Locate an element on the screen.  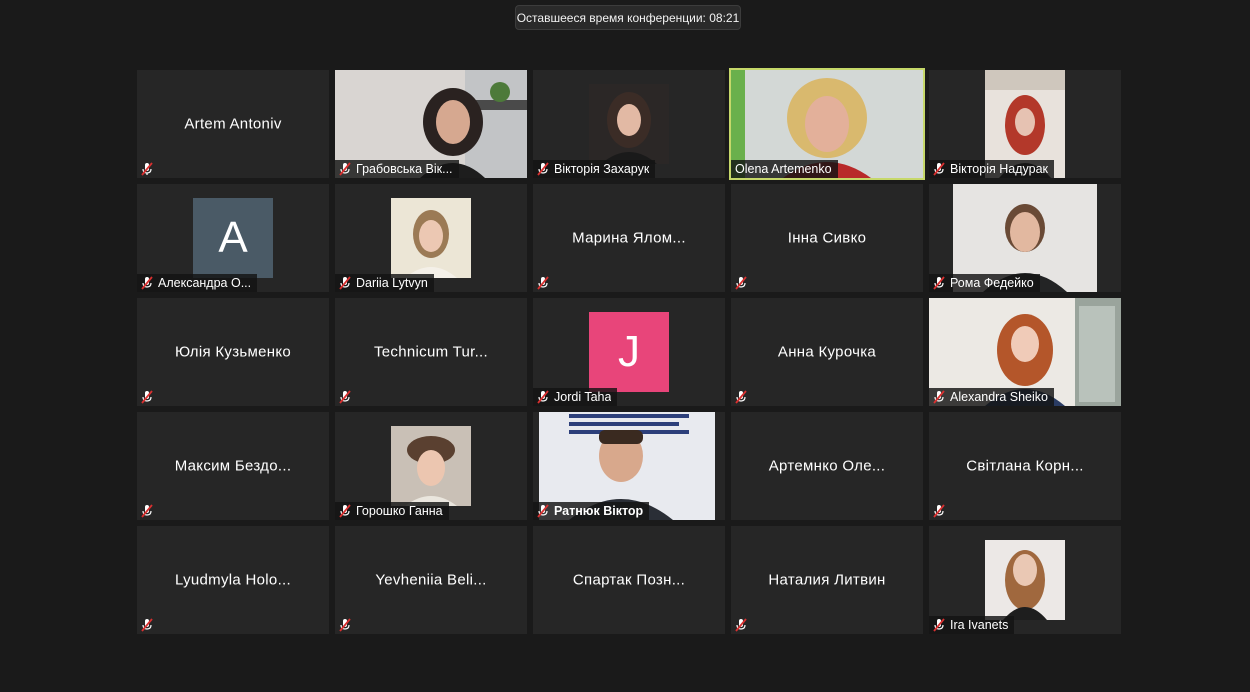
participant-name: Ратнюк Віктор is located at coordinates (599, 511).